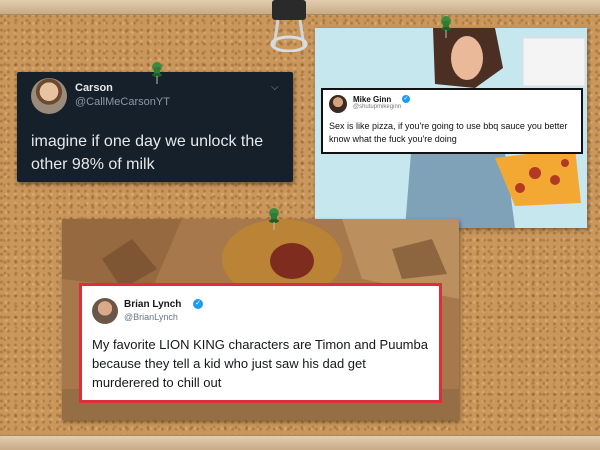 The width and height of the screenshot is (600, 450). What do you see at coordinates (275, 87) in the screenshot?
I see `chevron-down-icon: ⌵` at bounding box center [275, 87].